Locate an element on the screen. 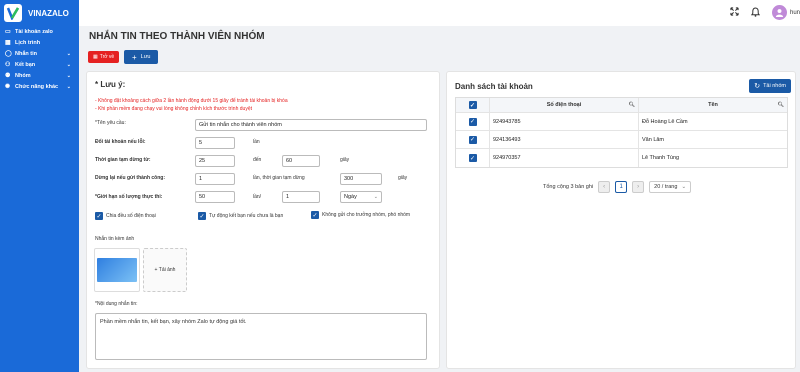 The height and width of the screenshot is (372, 800). save-button: + Lưu is located at coordinates (141, 57).